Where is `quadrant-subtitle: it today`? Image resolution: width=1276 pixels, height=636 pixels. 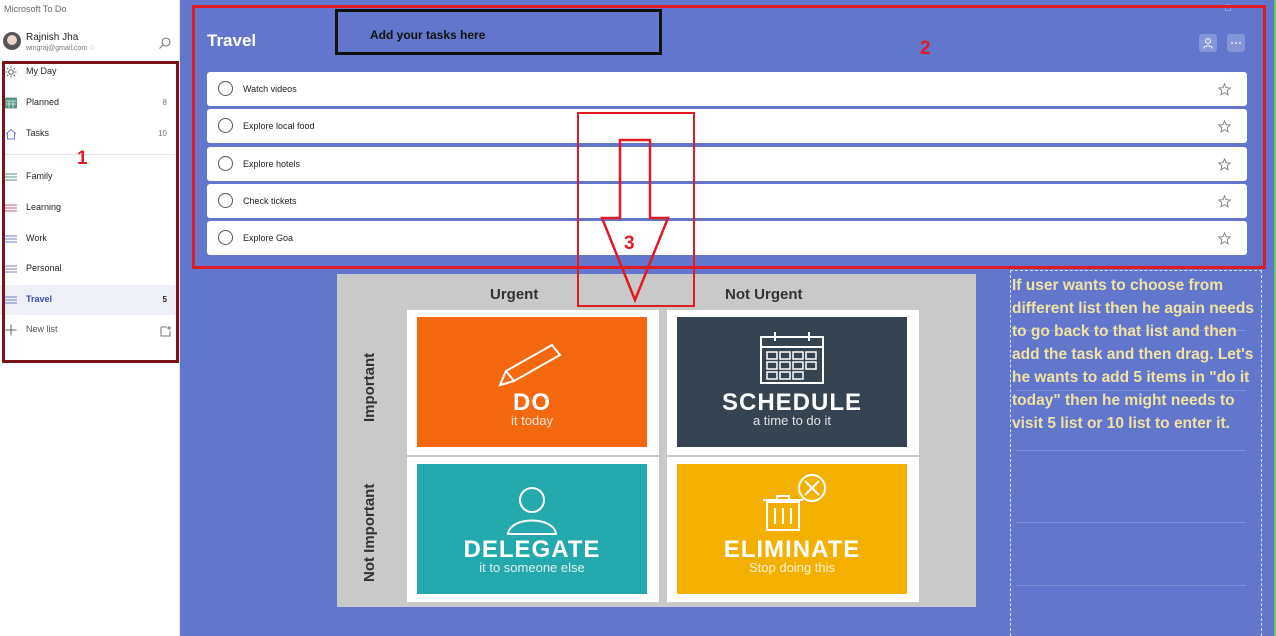 quadrant-subtitle: it today is located at coordinates (532, 420).